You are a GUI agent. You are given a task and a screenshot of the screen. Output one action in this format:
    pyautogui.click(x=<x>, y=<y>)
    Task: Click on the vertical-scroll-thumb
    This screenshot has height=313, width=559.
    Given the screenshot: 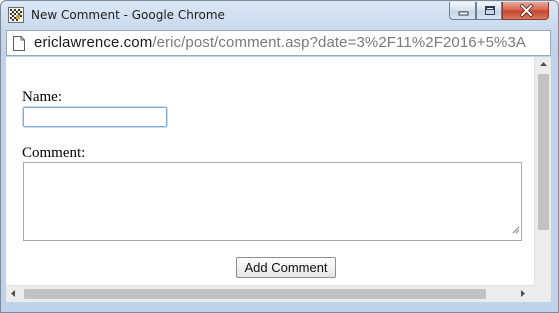 What is the action you would take?
    pyautogui.click(x=543, y=152)
    